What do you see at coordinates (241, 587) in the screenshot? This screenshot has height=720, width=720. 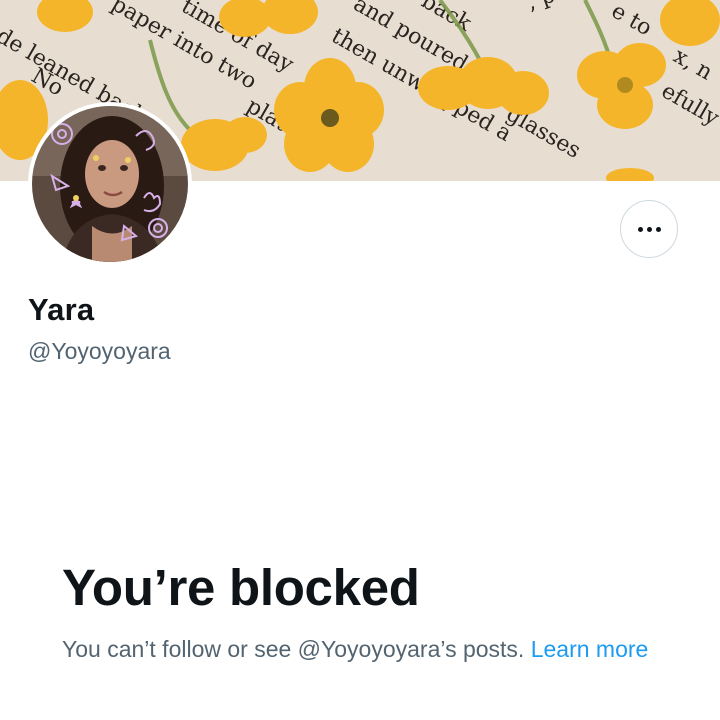 I see `blocked-title: You’re blocked` at bounding box center [241, 587].